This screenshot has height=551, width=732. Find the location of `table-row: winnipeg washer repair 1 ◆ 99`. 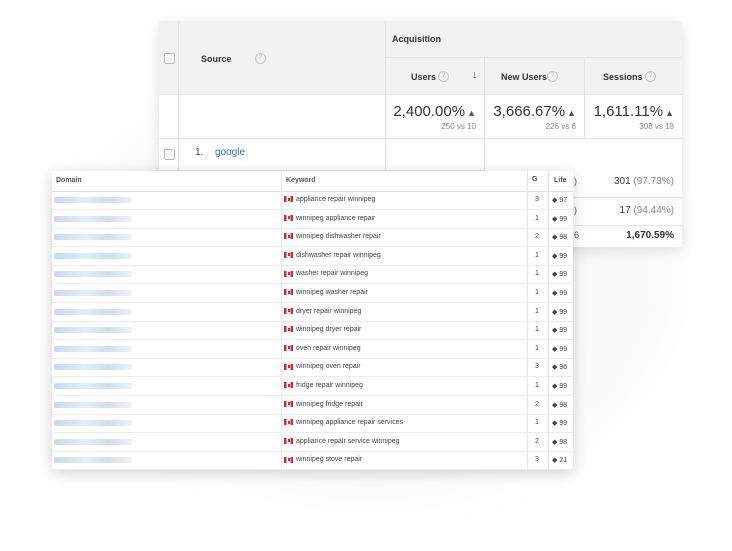

table-row: winnipeg washer repair 1 ◆ 99 is located at coordinates (312, 293).